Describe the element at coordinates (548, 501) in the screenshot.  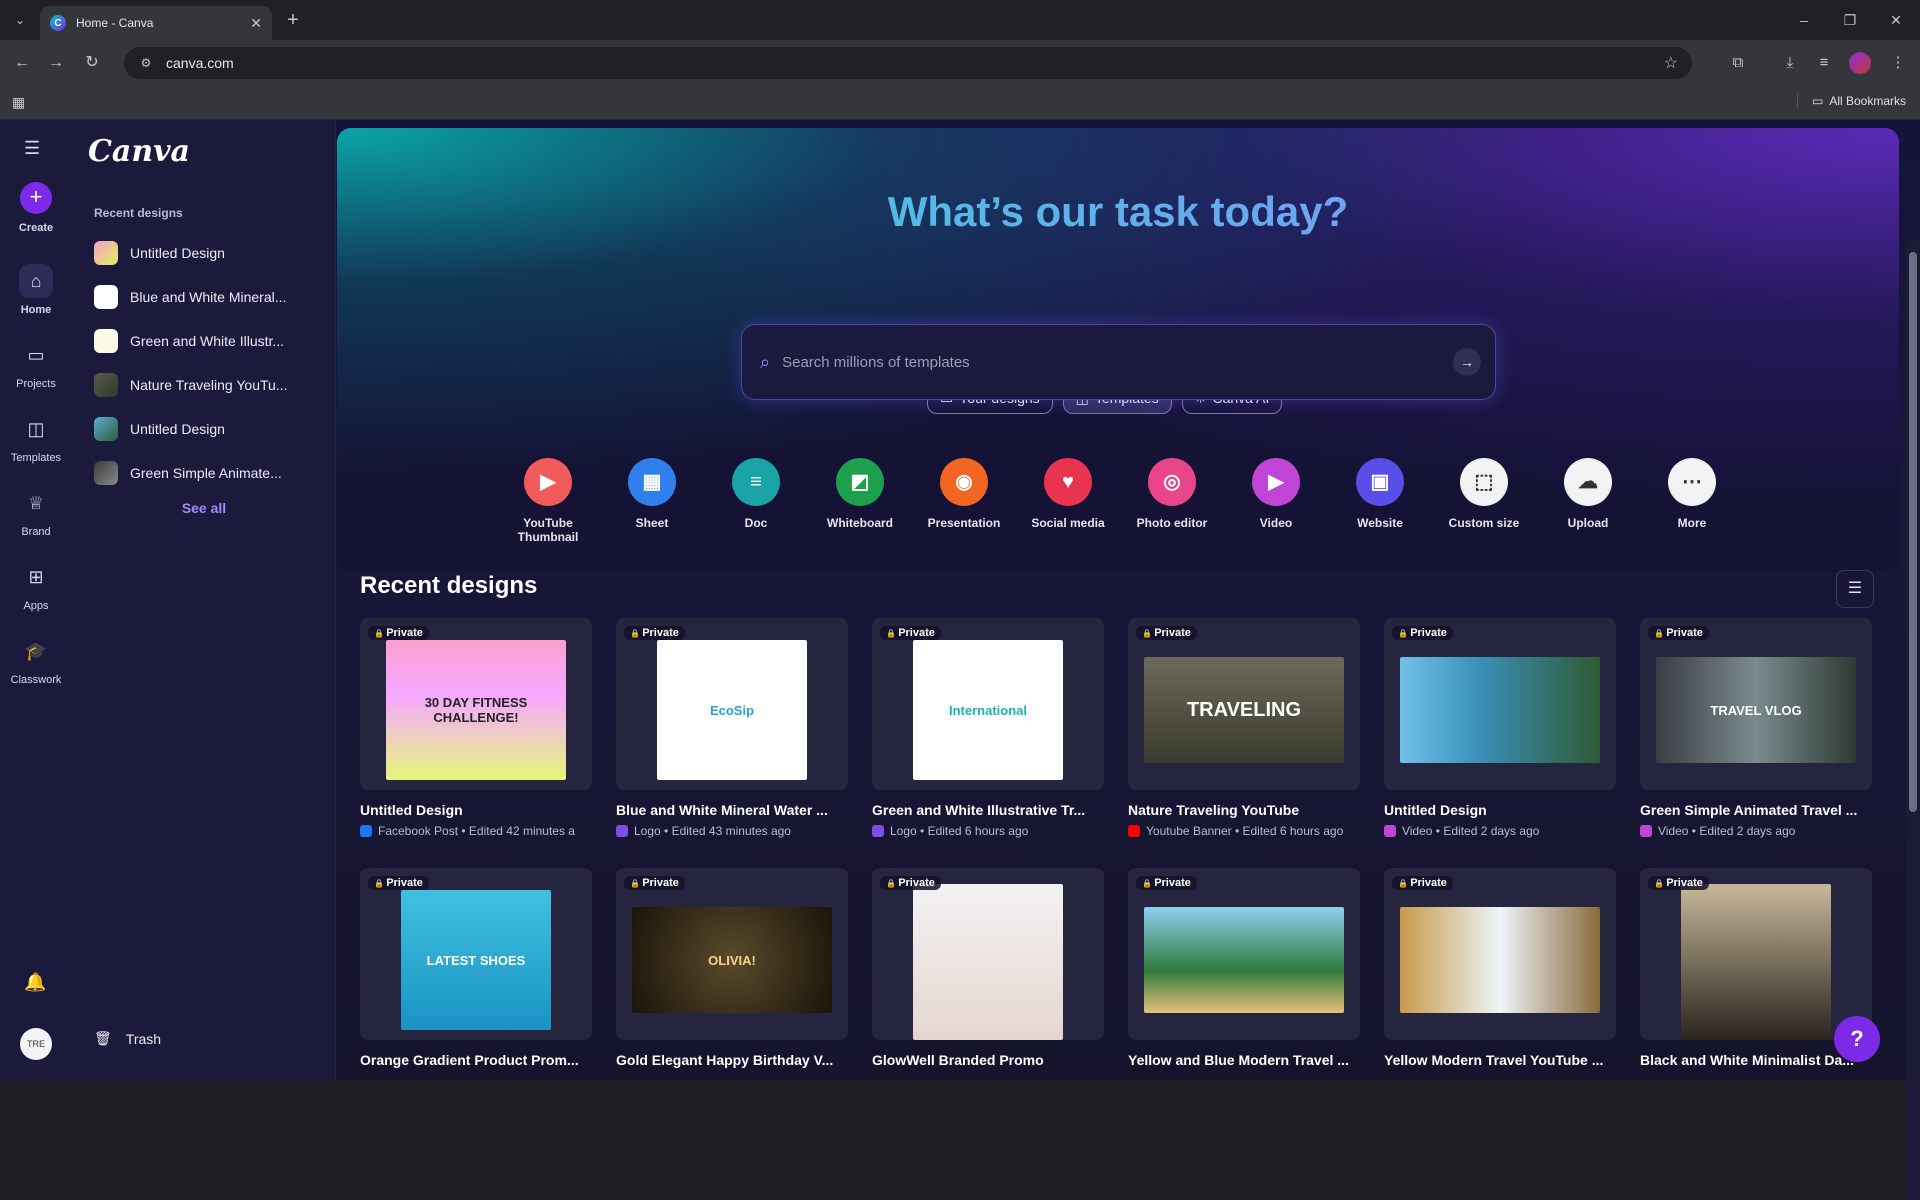
I see `quick-create-item: ▶ YouTube Thumbnail` at that location.